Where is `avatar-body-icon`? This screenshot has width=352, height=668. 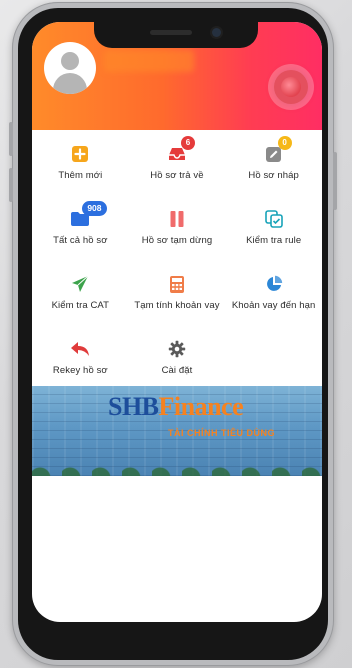 avatar-body-icon is located at coordinates (70, 83).